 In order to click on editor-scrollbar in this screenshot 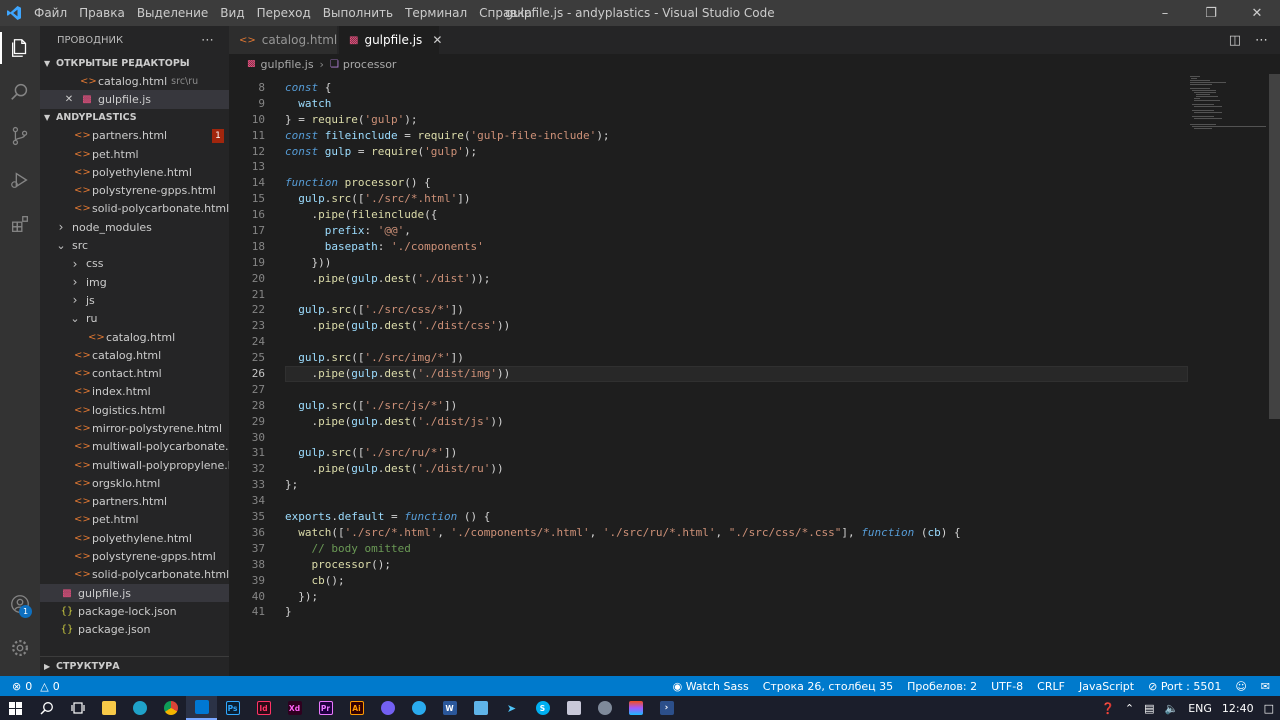, I will do `click(1274, 375)`.